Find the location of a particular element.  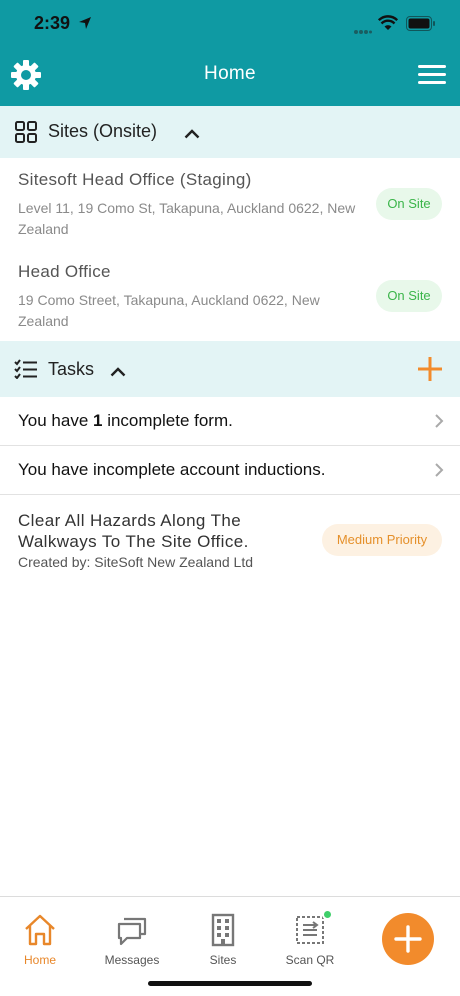

battery-icon is located at coordinates (421, 26).